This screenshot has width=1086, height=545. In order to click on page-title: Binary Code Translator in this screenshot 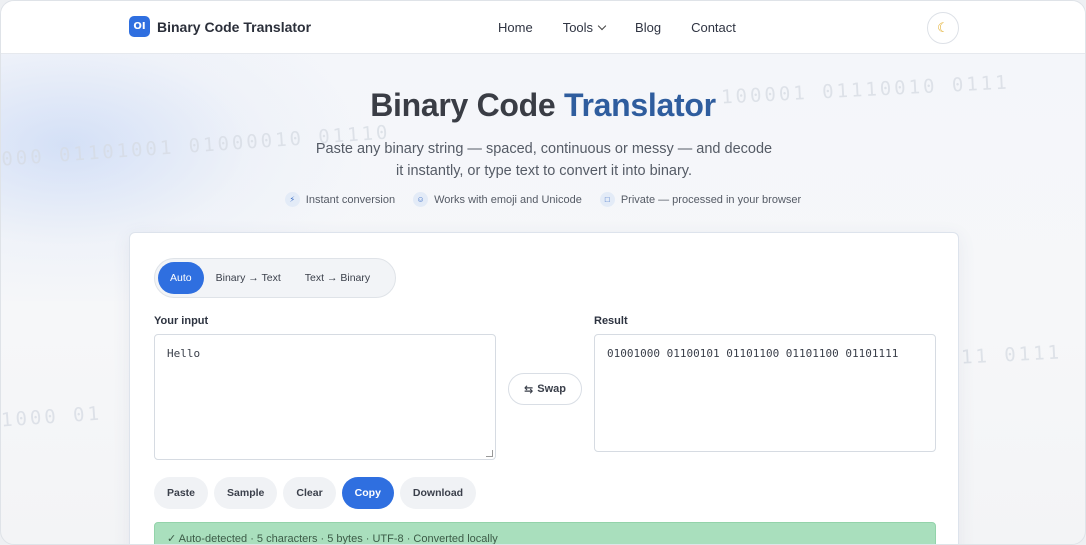, I will do `click(543, 105)`.